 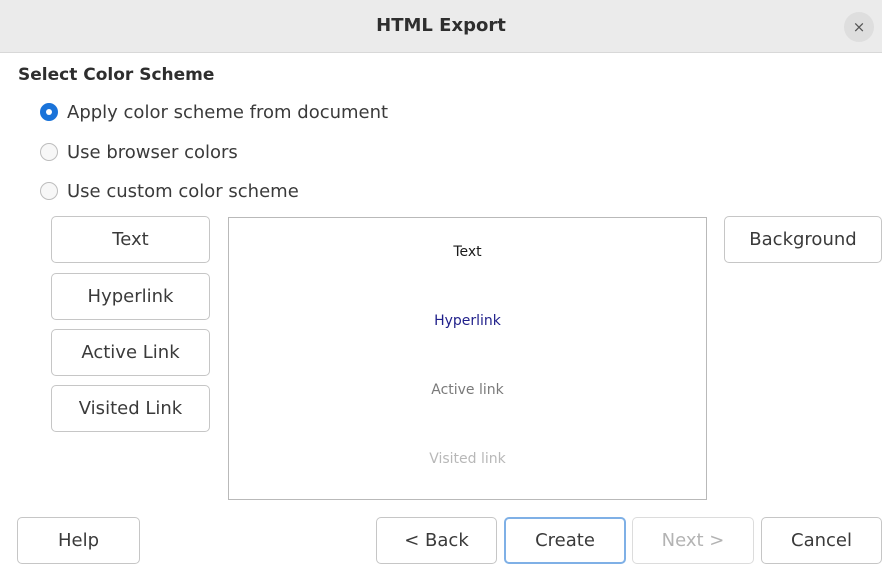 I want to click on preview-active-link: Active link, so click(x=467, y=390).